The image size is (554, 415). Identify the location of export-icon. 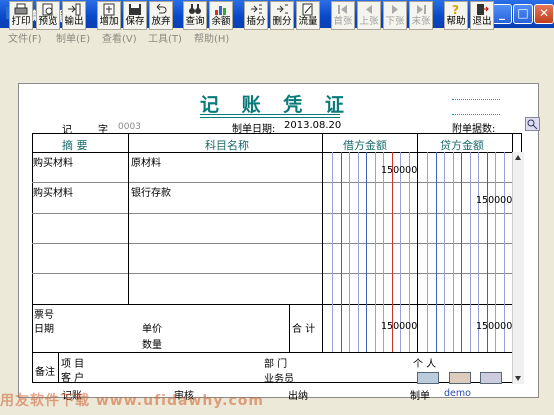
(74, 9).